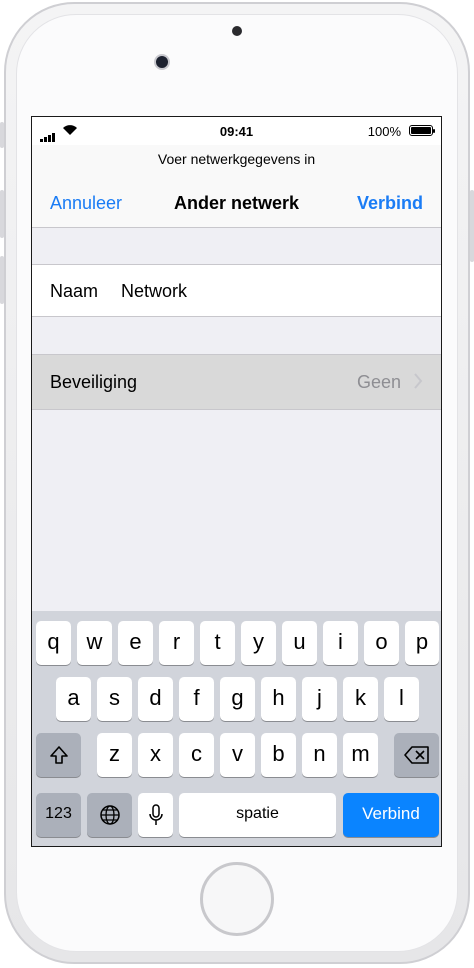 Image resolution: width=474 pixels, height=968 pixels. What do you see at coordinates (2, 135) in the screenshot?
I see `mute-switch` at bounding box center [2, 135].